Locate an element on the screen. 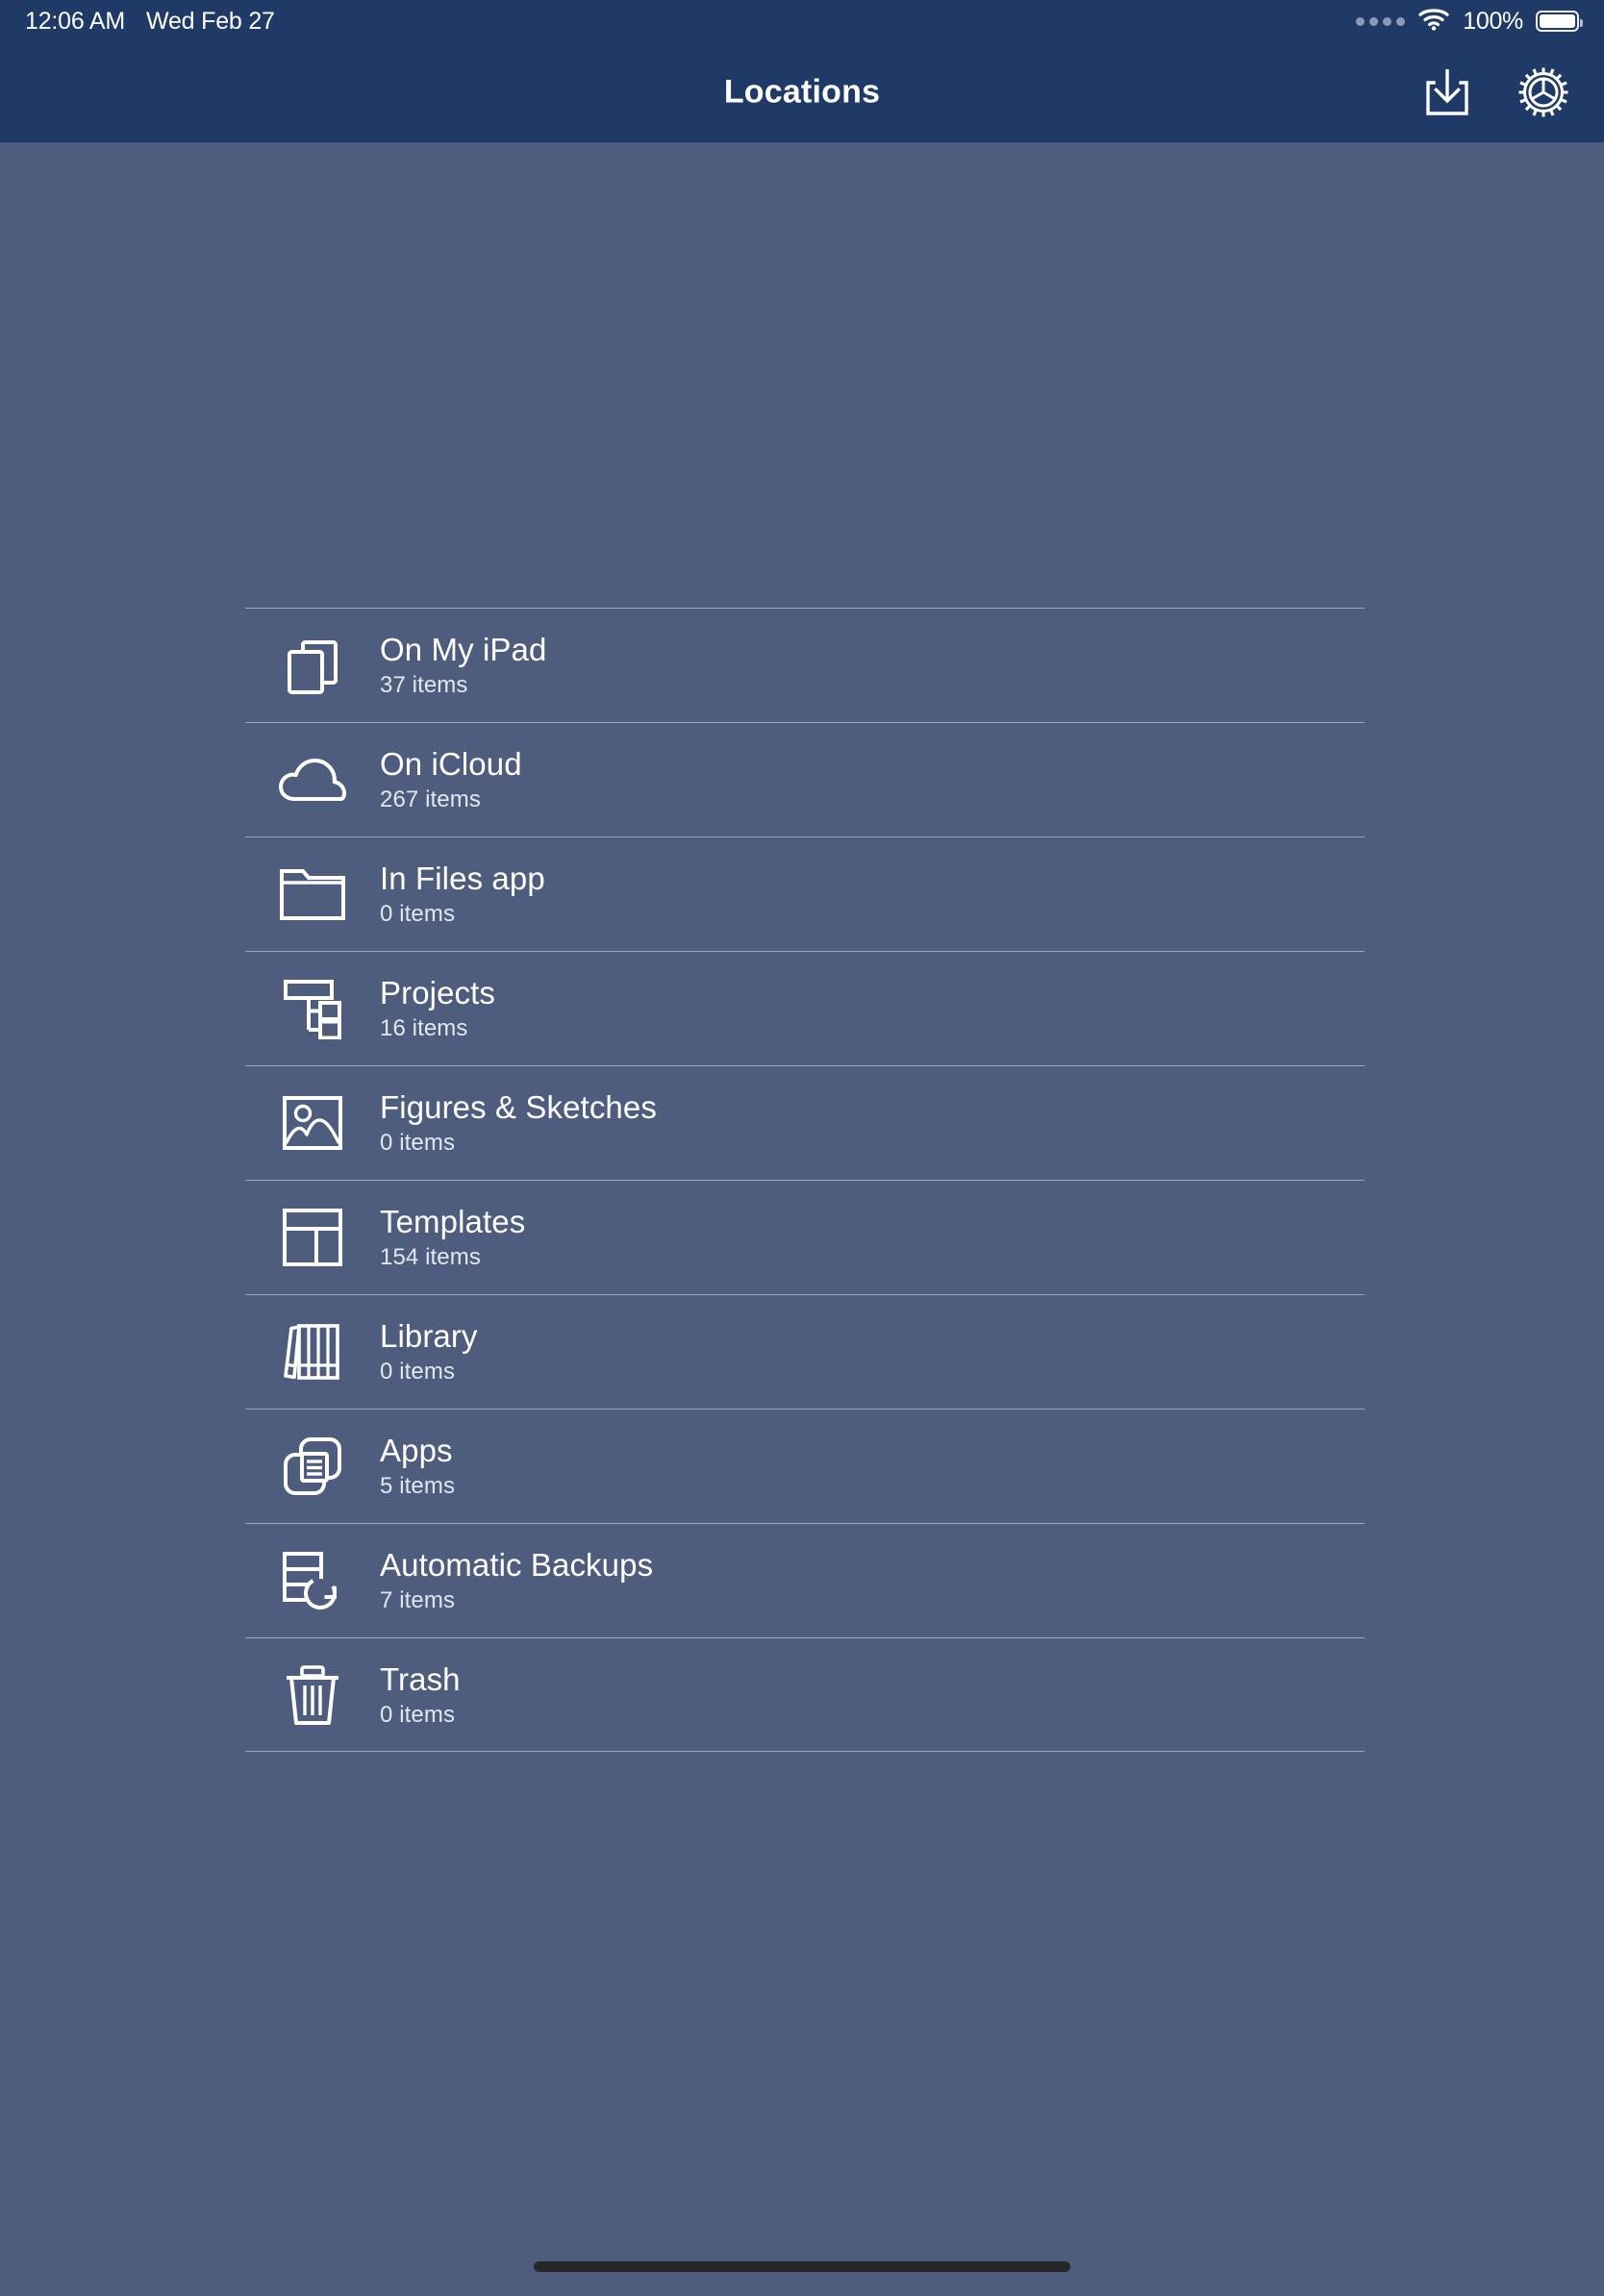 Image resolution: width=1604 pixels, height=2296 pixels. list-item-text: Templates 154 items is located at coordinates (452, 1237).